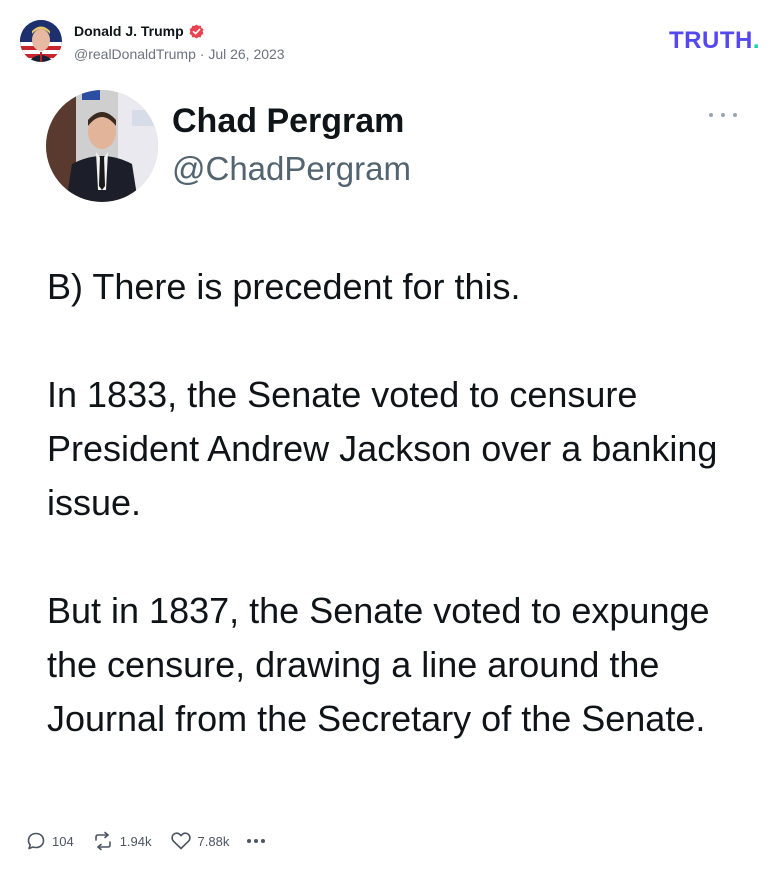  What do you see at coordinates (246, 54) in the screenshot?
I see `post-date: Jul 26, 2023` at bounding box center [246, 54].